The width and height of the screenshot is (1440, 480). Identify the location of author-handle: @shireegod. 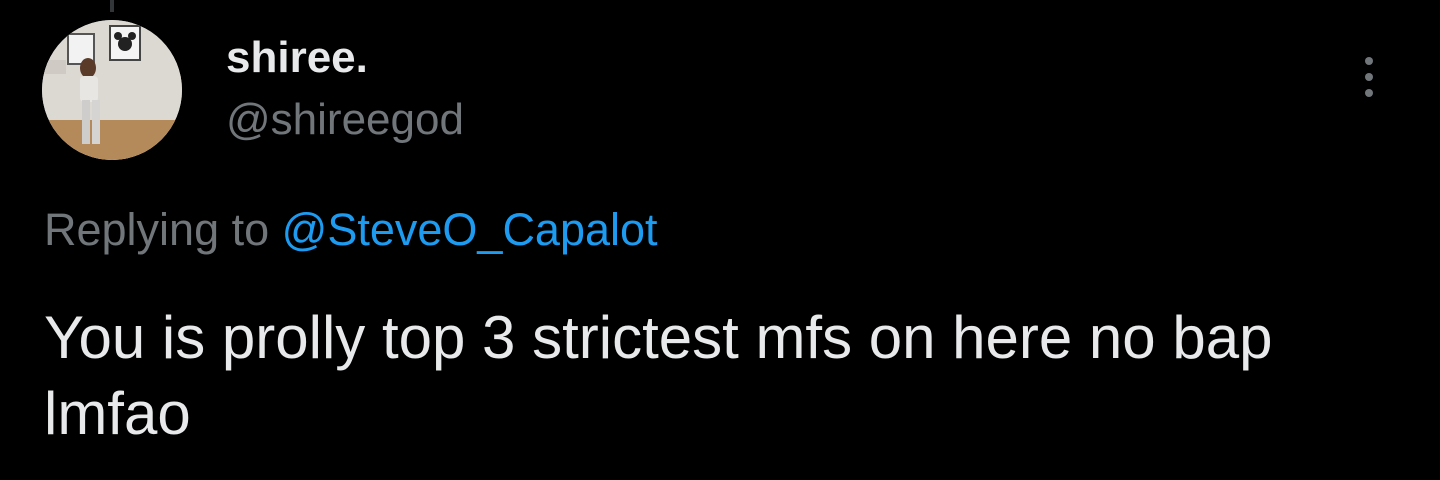
(345, 120).